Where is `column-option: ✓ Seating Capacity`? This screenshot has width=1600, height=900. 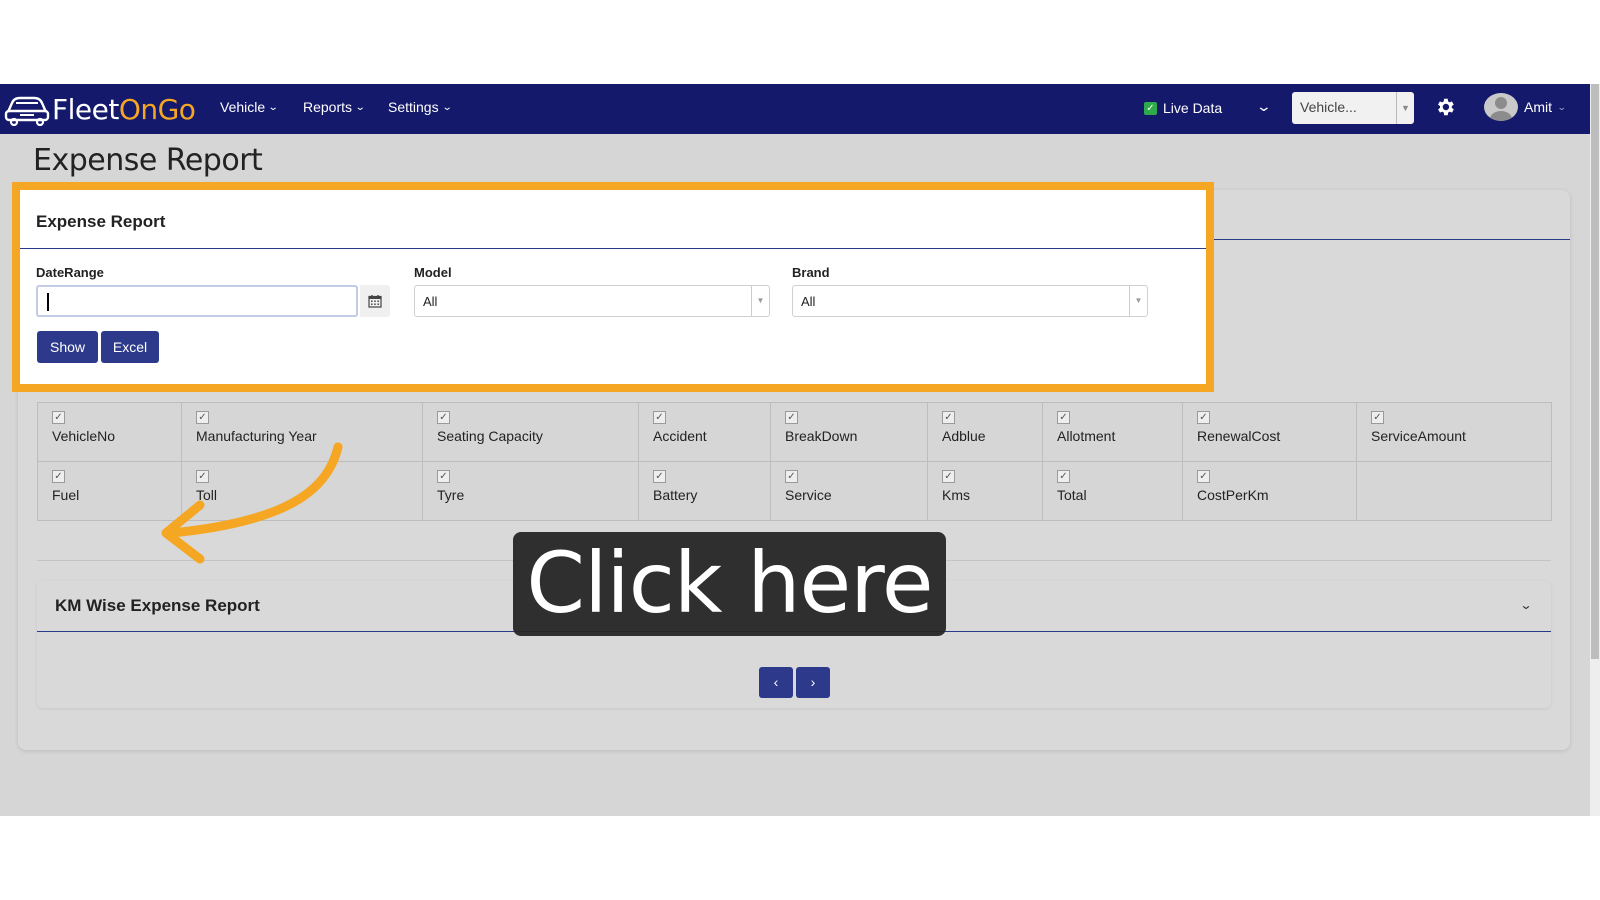 column-option: ✓ Seating Capacity is located at coordinates (530, 432).